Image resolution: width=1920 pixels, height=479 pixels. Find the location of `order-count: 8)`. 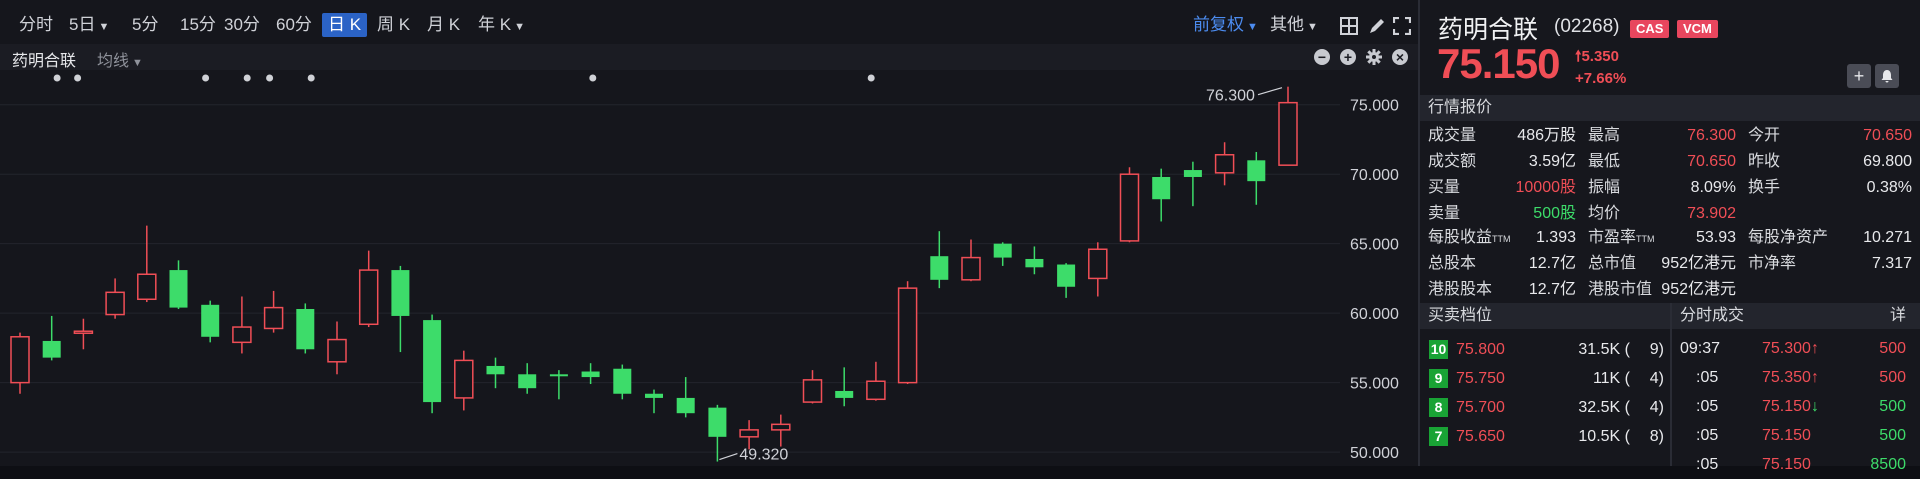

order-count: 8) is located at coordinates (1656, 436).